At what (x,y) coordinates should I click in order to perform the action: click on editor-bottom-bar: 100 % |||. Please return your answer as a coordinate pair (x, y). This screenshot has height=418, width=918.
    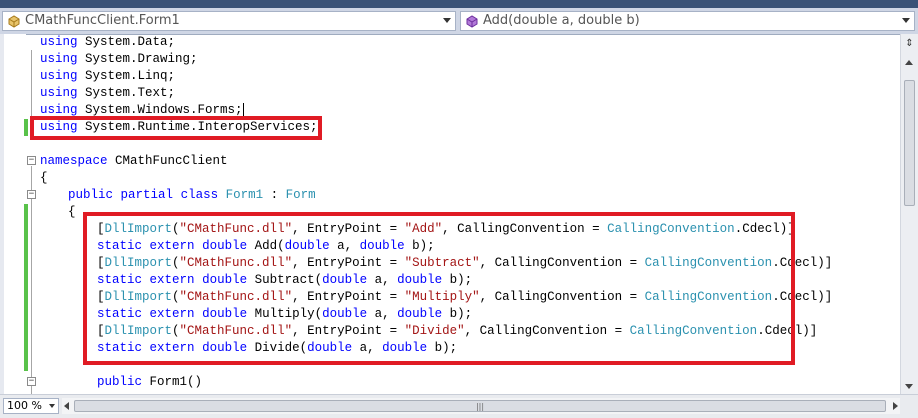
    Looking at the image, I should click on (459, 406).